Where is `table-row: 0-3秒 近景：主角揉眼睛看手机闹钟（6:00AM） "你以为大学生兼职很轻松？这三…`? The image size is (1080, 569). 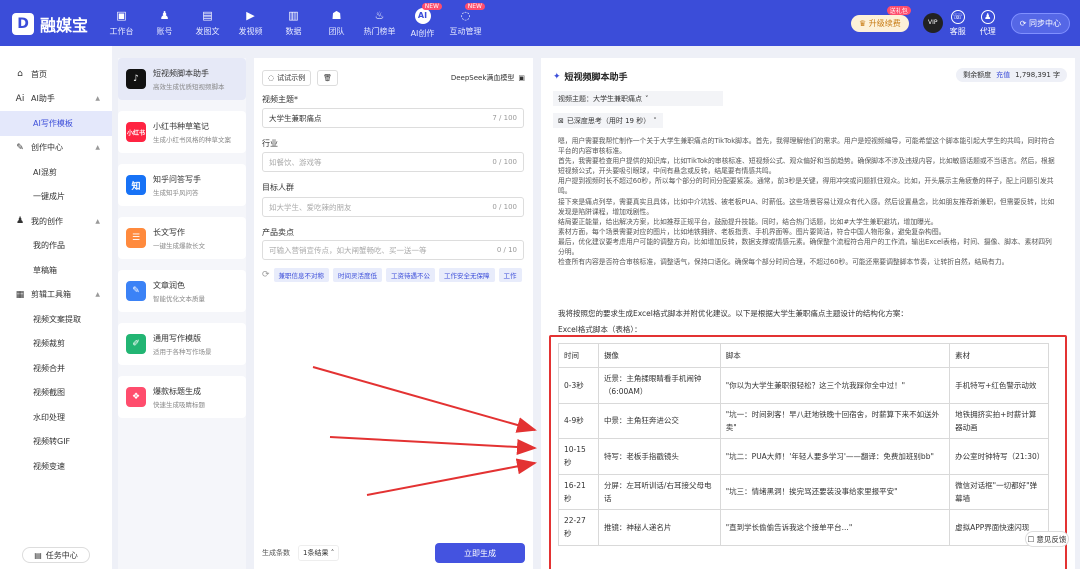
table-row: 0-3秒 近景：主角揉眼睛看手机闹钟（6:00AM） "你以为大学生兼职很轻松？这三… is located at coordinates (803, 385).